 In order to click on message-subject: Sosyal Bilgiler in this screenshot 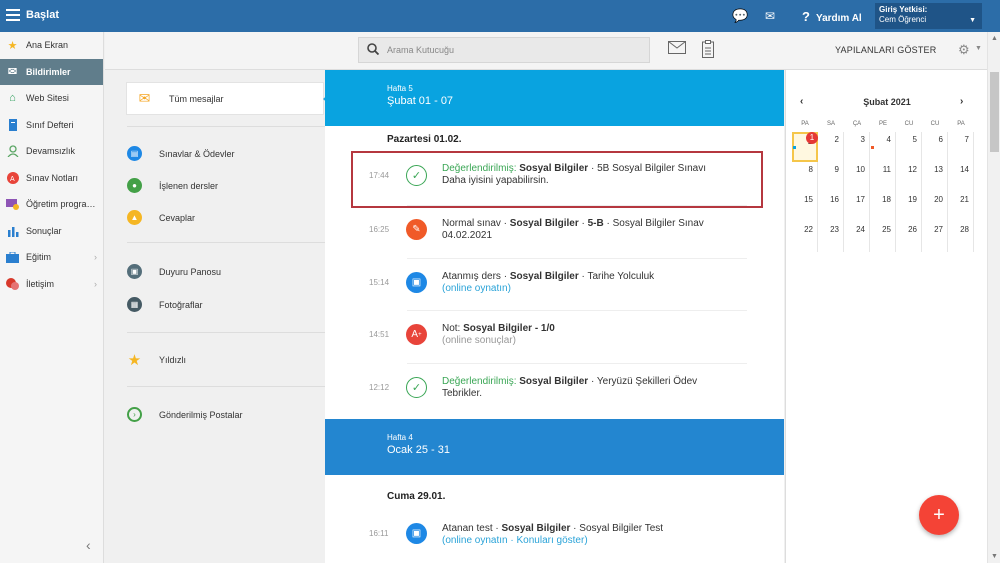, I will do `click(544, 223)`.